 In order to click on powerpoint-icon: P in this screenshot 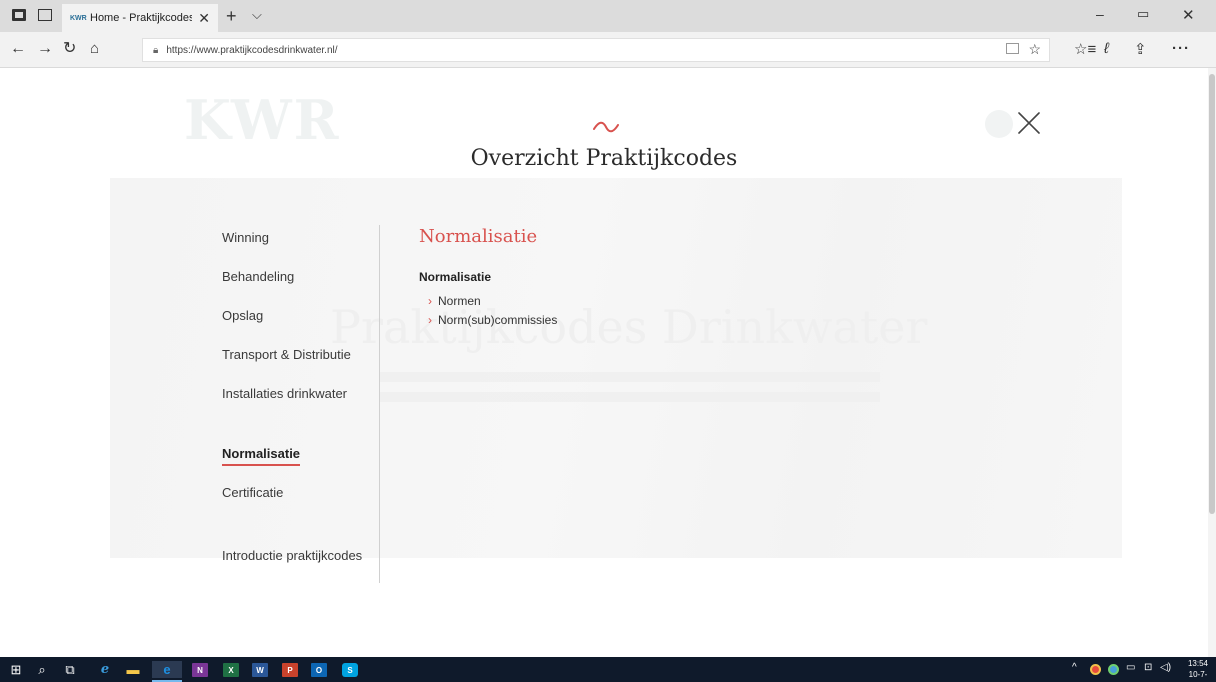, I will do `click(290, 670)`.